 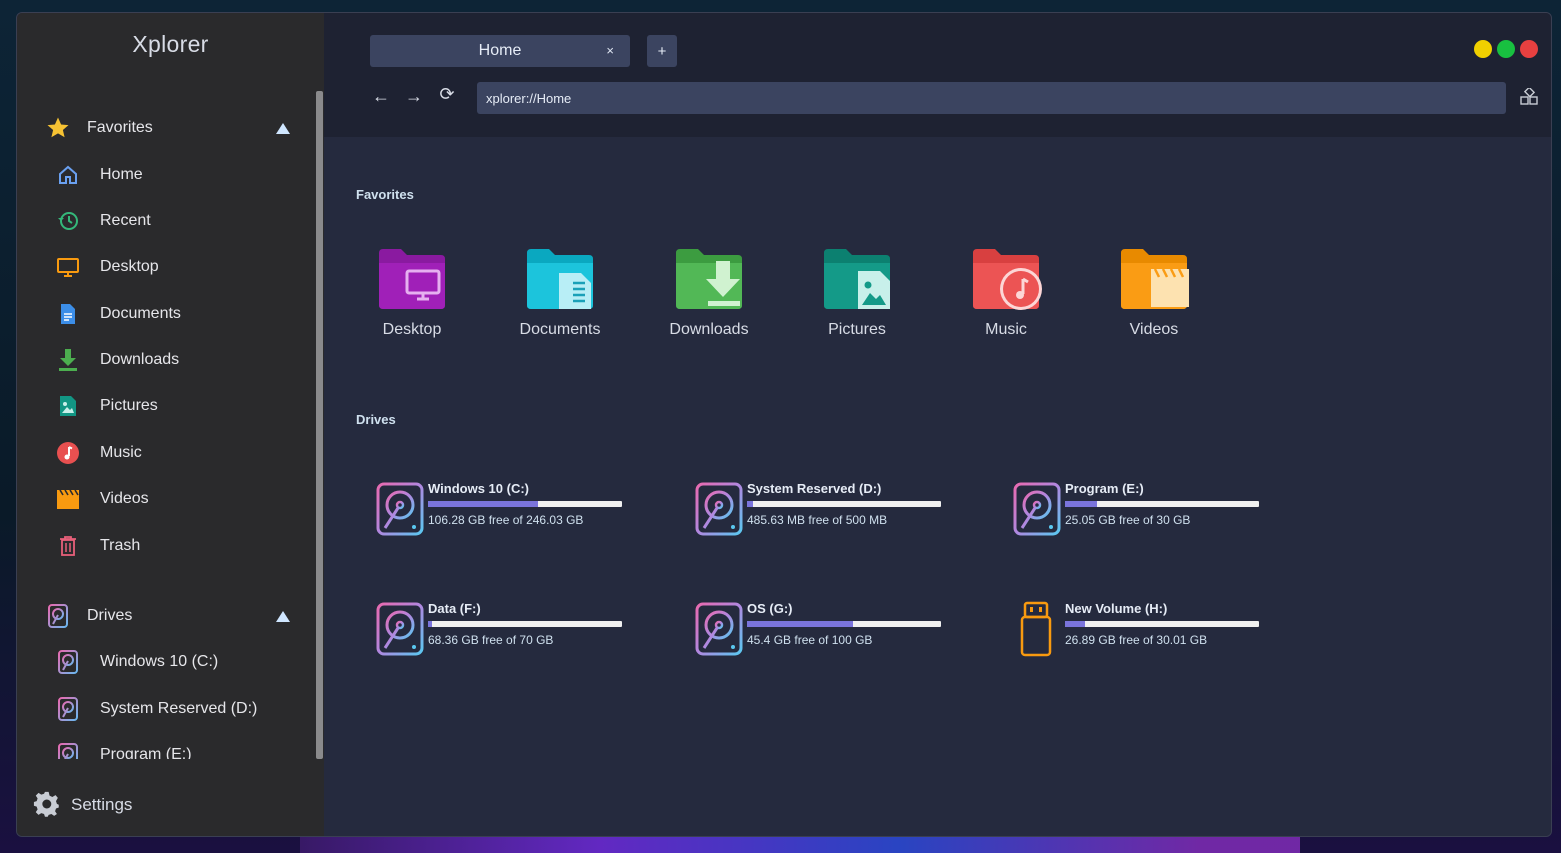 What do you see at coordinates (857, 279) in the screenshot?
I see `pictures-folder-icon` at bounding box center [857, 279].